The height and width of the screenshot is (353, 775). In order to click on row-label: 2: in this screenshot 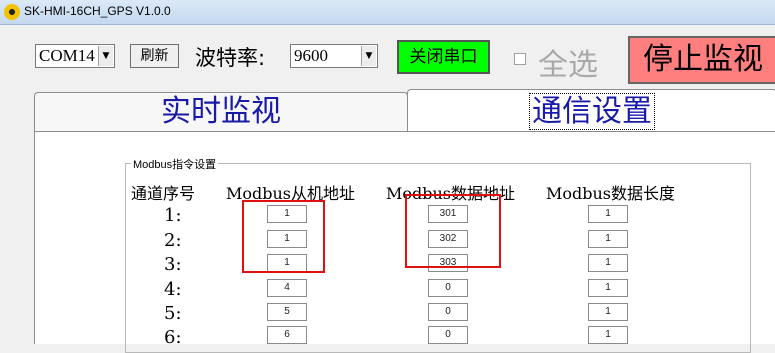, I will do `click(173, 240)`.